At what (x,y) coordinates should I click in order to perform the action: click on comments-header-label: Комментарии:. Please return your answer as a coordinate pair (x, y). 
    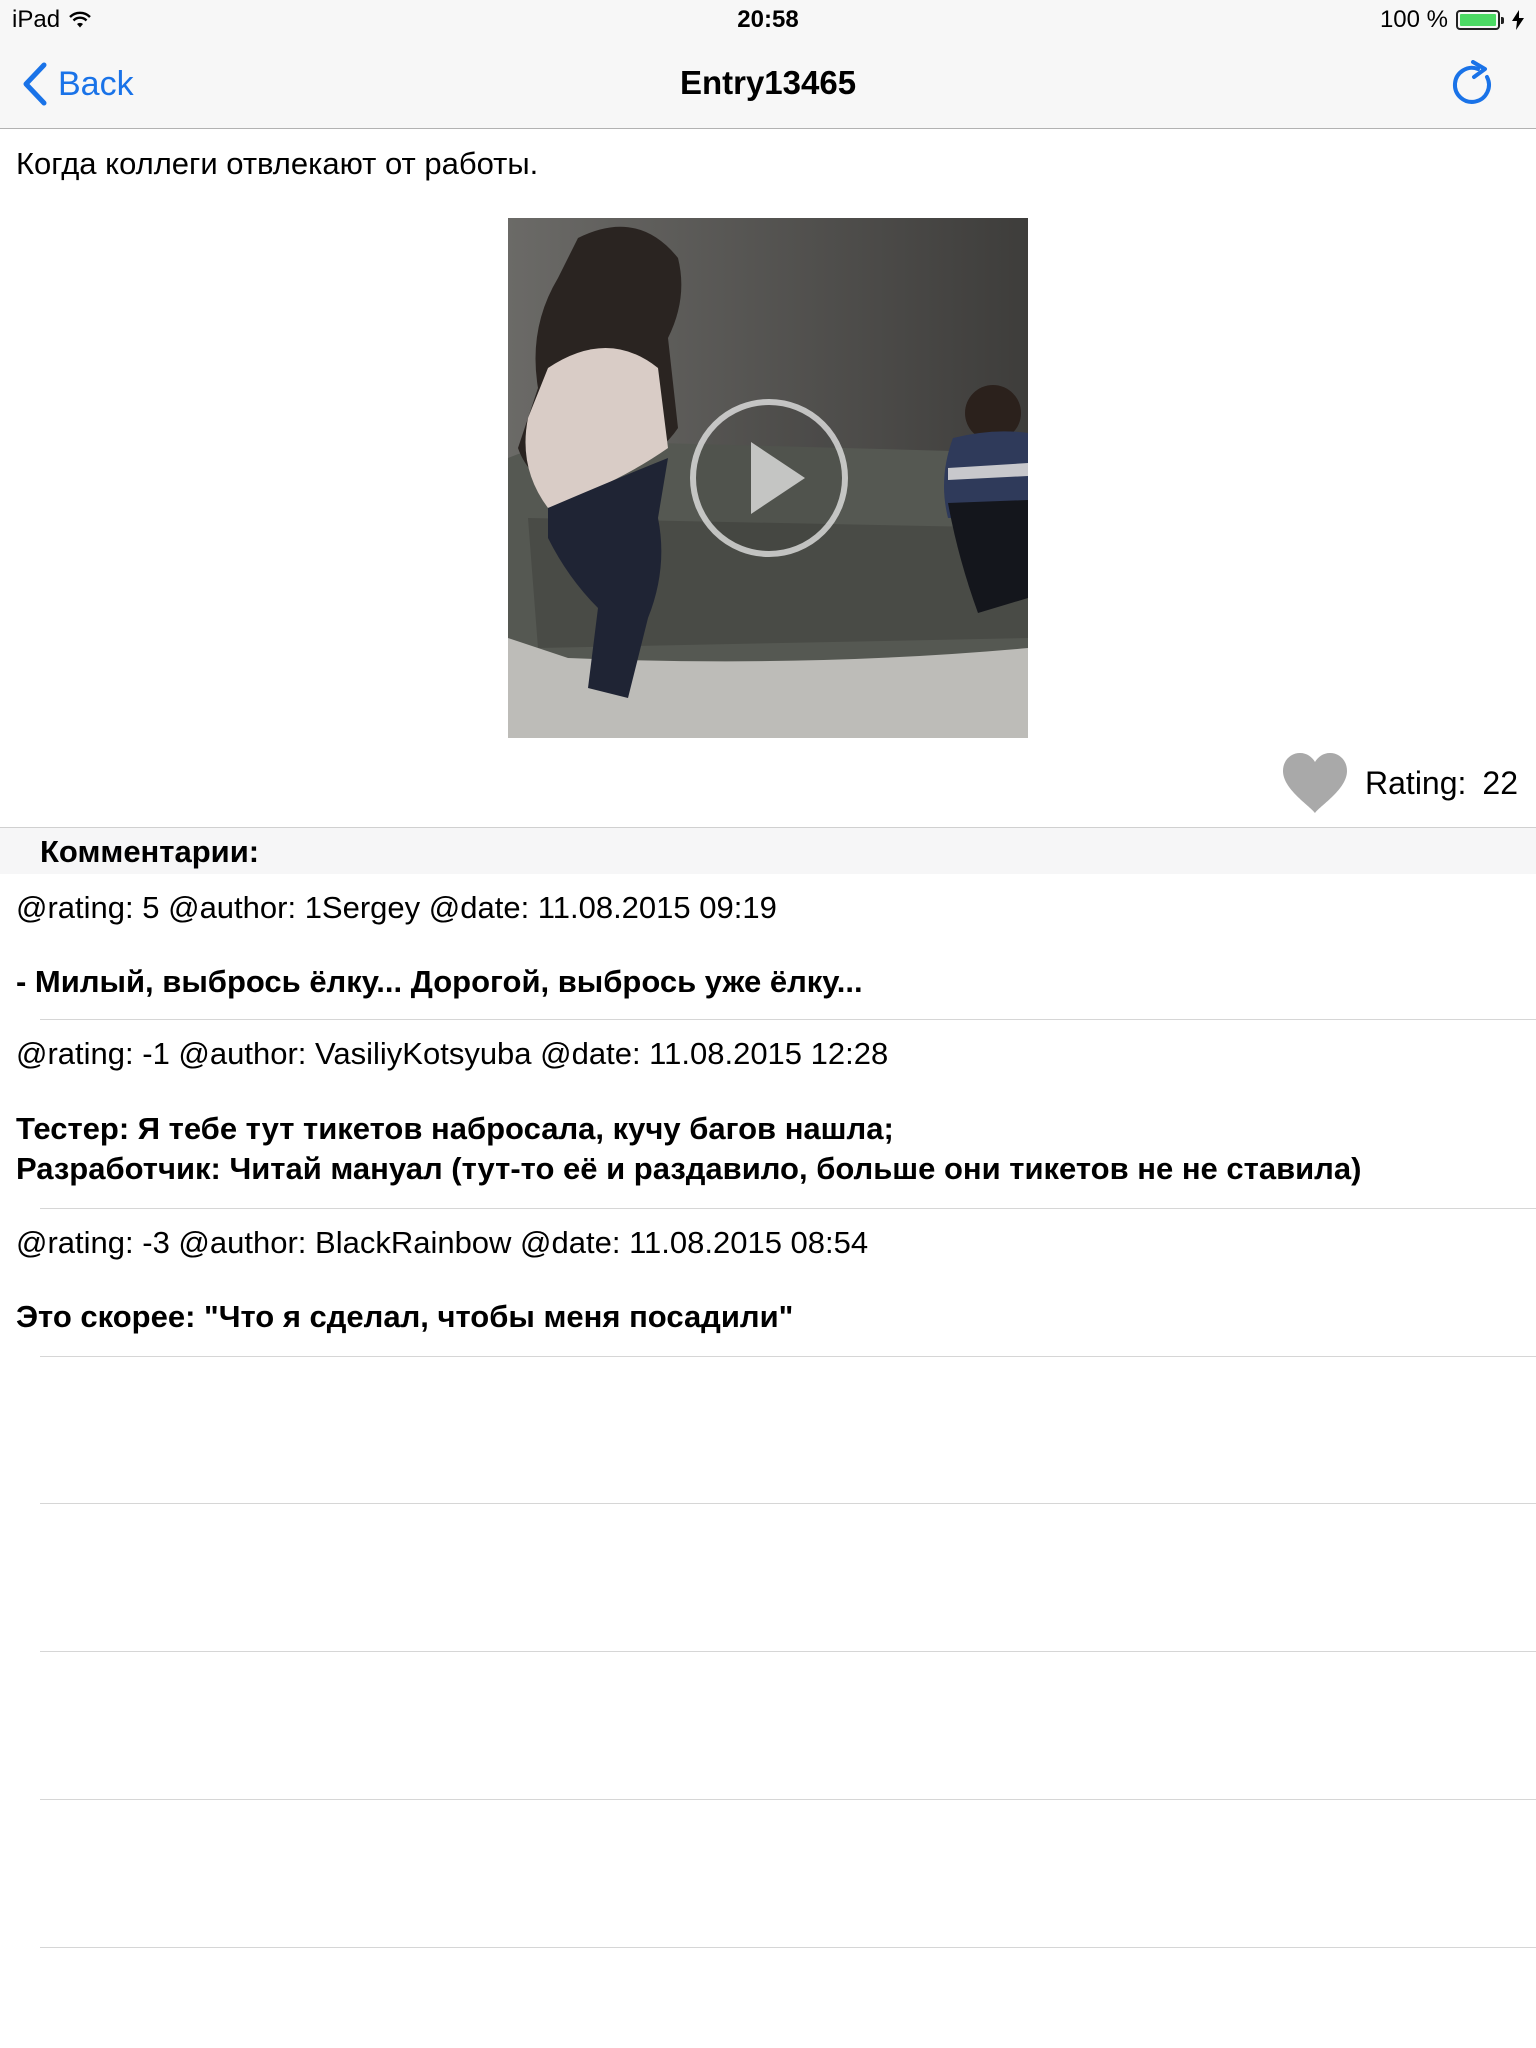
    Looking at the image, I should click on (150, 851).